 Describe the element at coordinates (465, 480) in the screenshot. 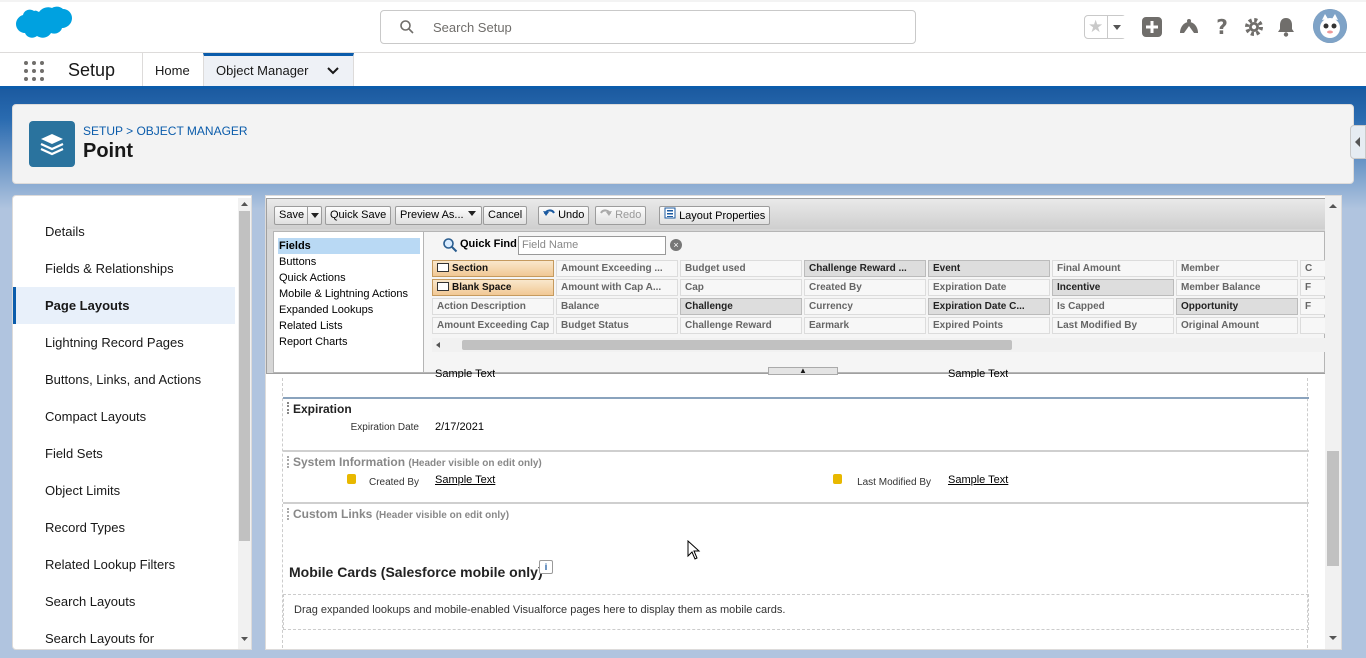

I see `field-value-created-by: Sample Text` at that location.